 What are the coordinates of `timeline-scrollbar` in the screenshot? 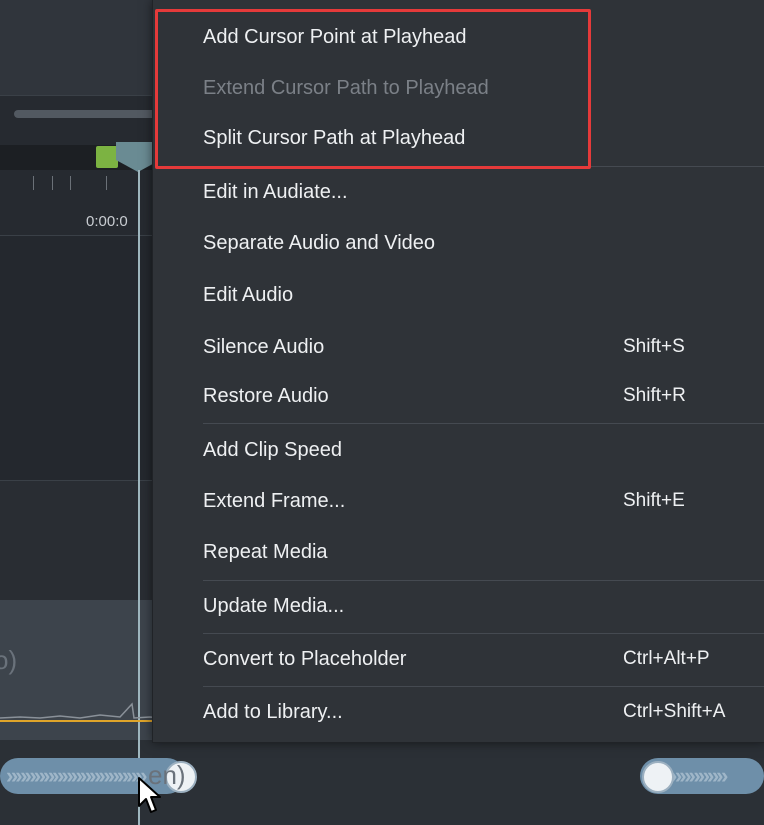 It's located at (86, 114).